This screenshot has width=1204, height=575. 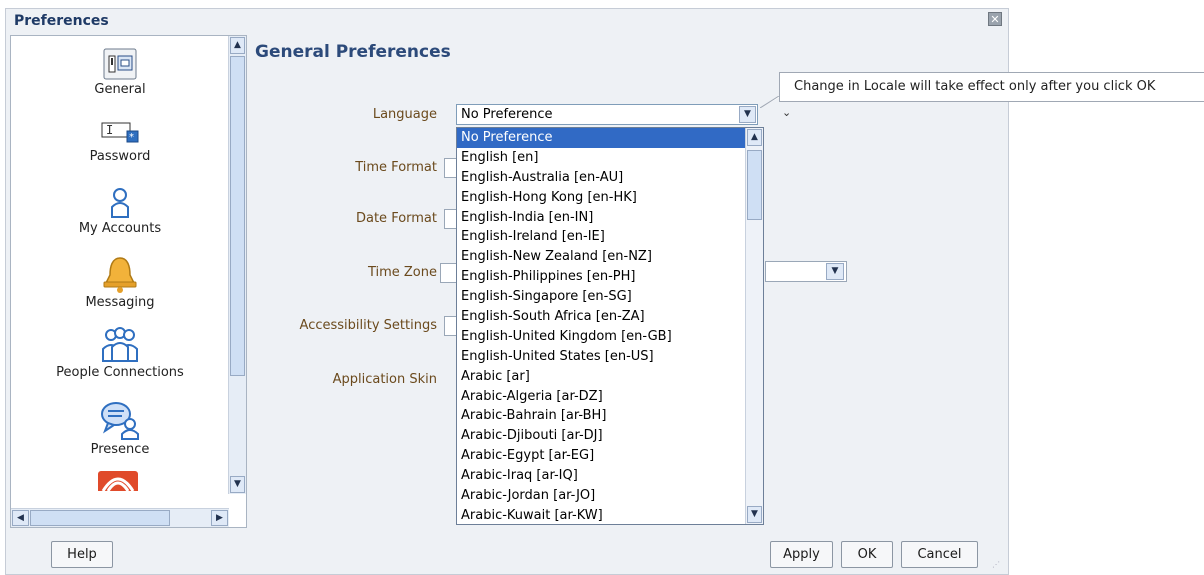 What do you see at coordinates (610, 456) in the screenshot?
I see `dropdown-option: Arabic-Egypt [ar-EG]` at bounding box center [610, 456].